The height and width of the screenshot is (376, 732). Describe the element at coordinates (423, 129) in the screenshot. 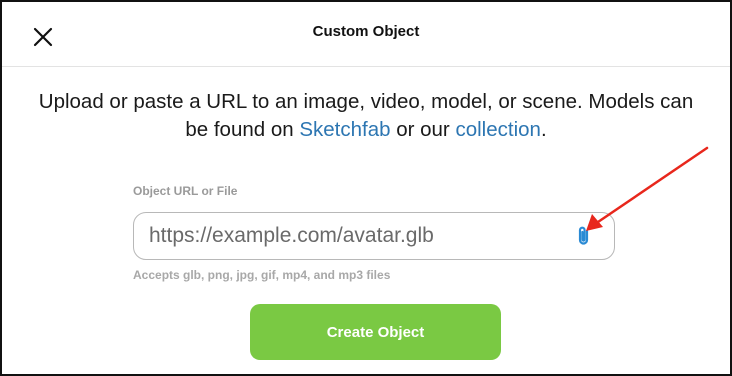

I see `description-text-middle: or our` at that location.